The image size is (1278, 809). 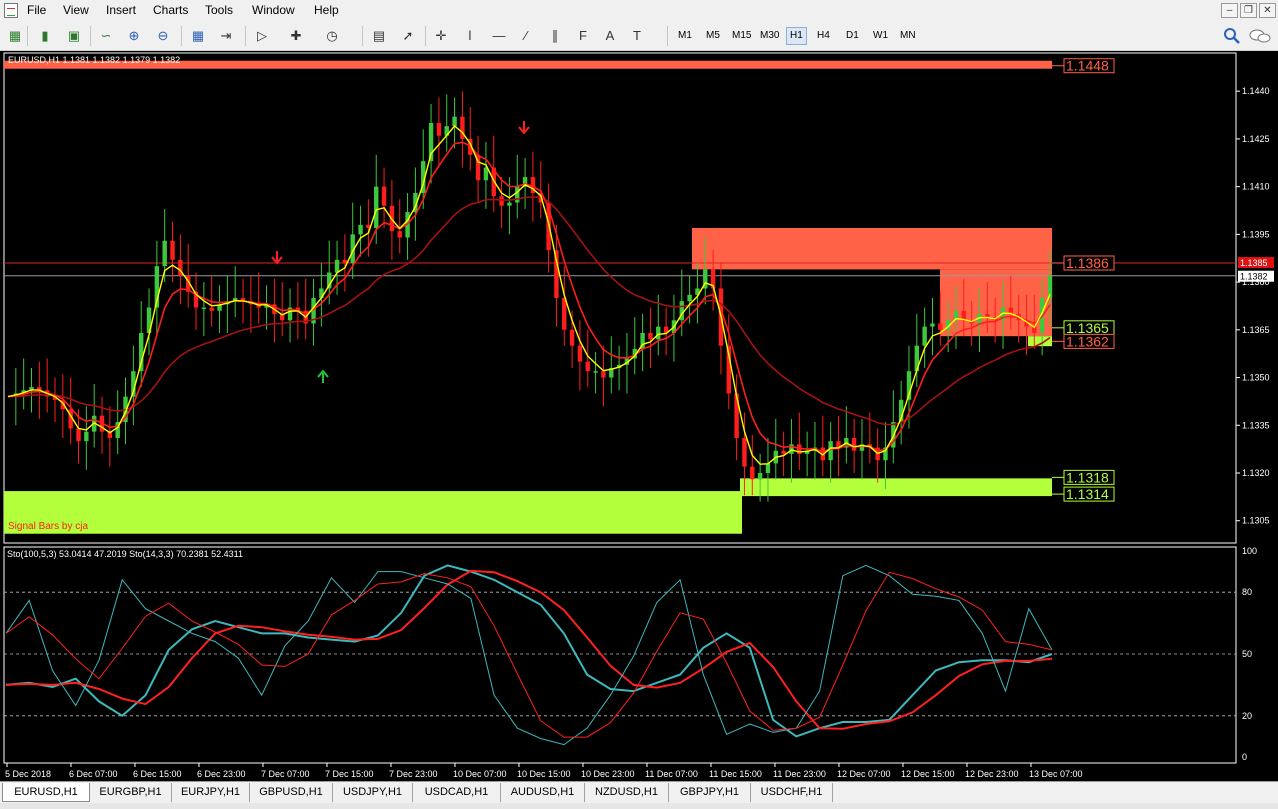 I want to click on menu-charts: Charts, so click(x=170, y=10).